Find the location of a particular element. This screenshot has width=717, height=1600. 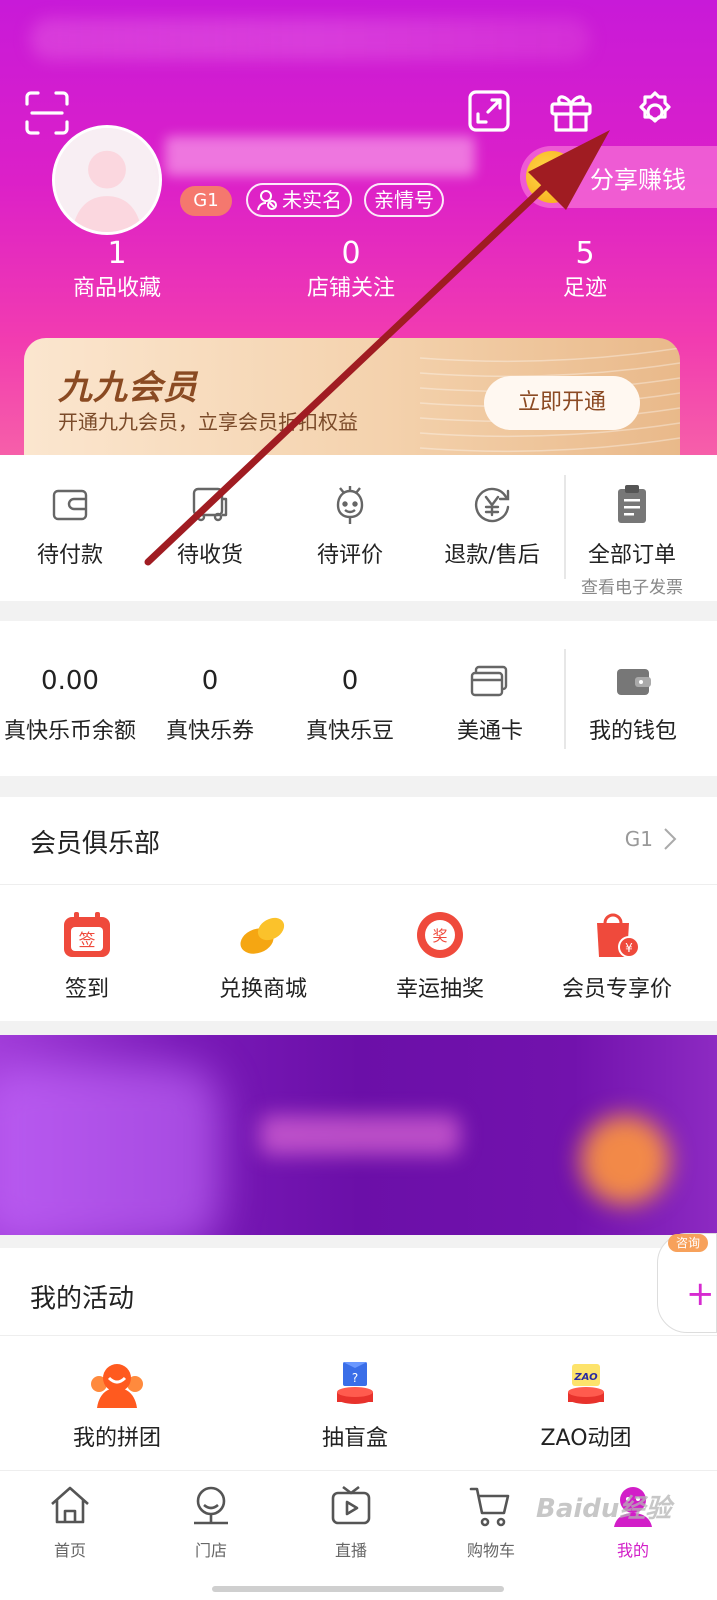

order-pending-review: 待评价 is located at coordinates (350, 526).